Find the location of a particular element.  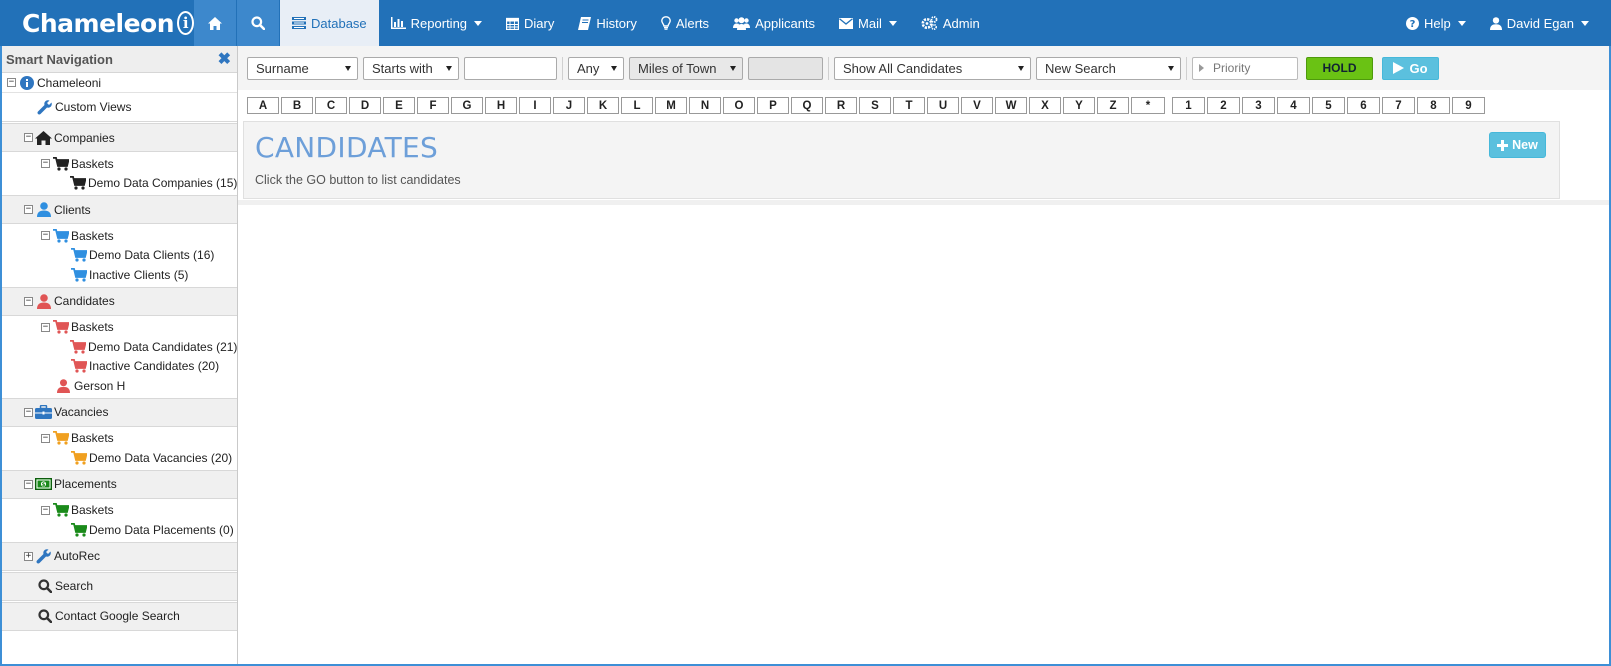

letter-filter-n: N is located at coordinates (705, 105).